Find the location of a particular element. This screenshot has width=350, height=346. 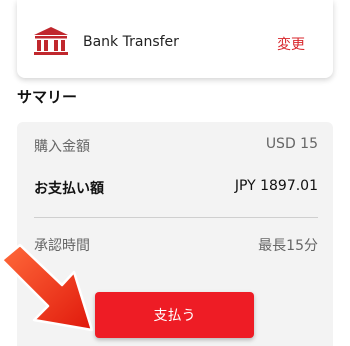

approval-time-value: 最長15分 is located at coordinates (288, 246).